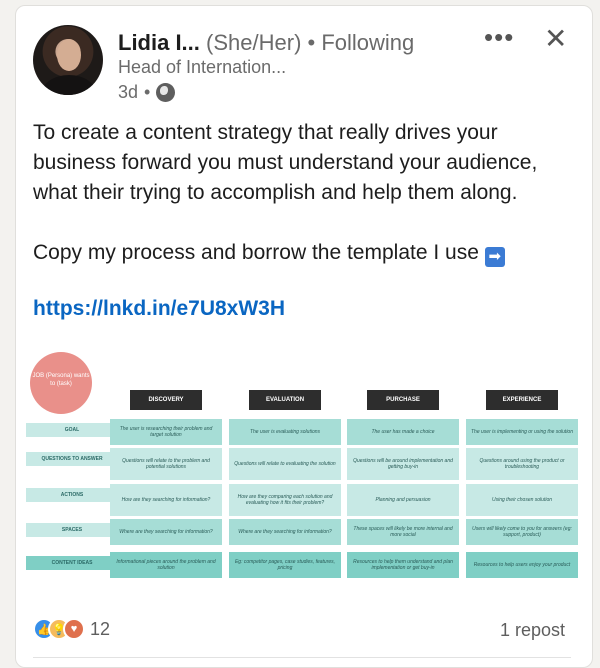 The height and width of the screenshot is (668, 600). I want to click on repost-count: 1 repost, so click(532, 630).